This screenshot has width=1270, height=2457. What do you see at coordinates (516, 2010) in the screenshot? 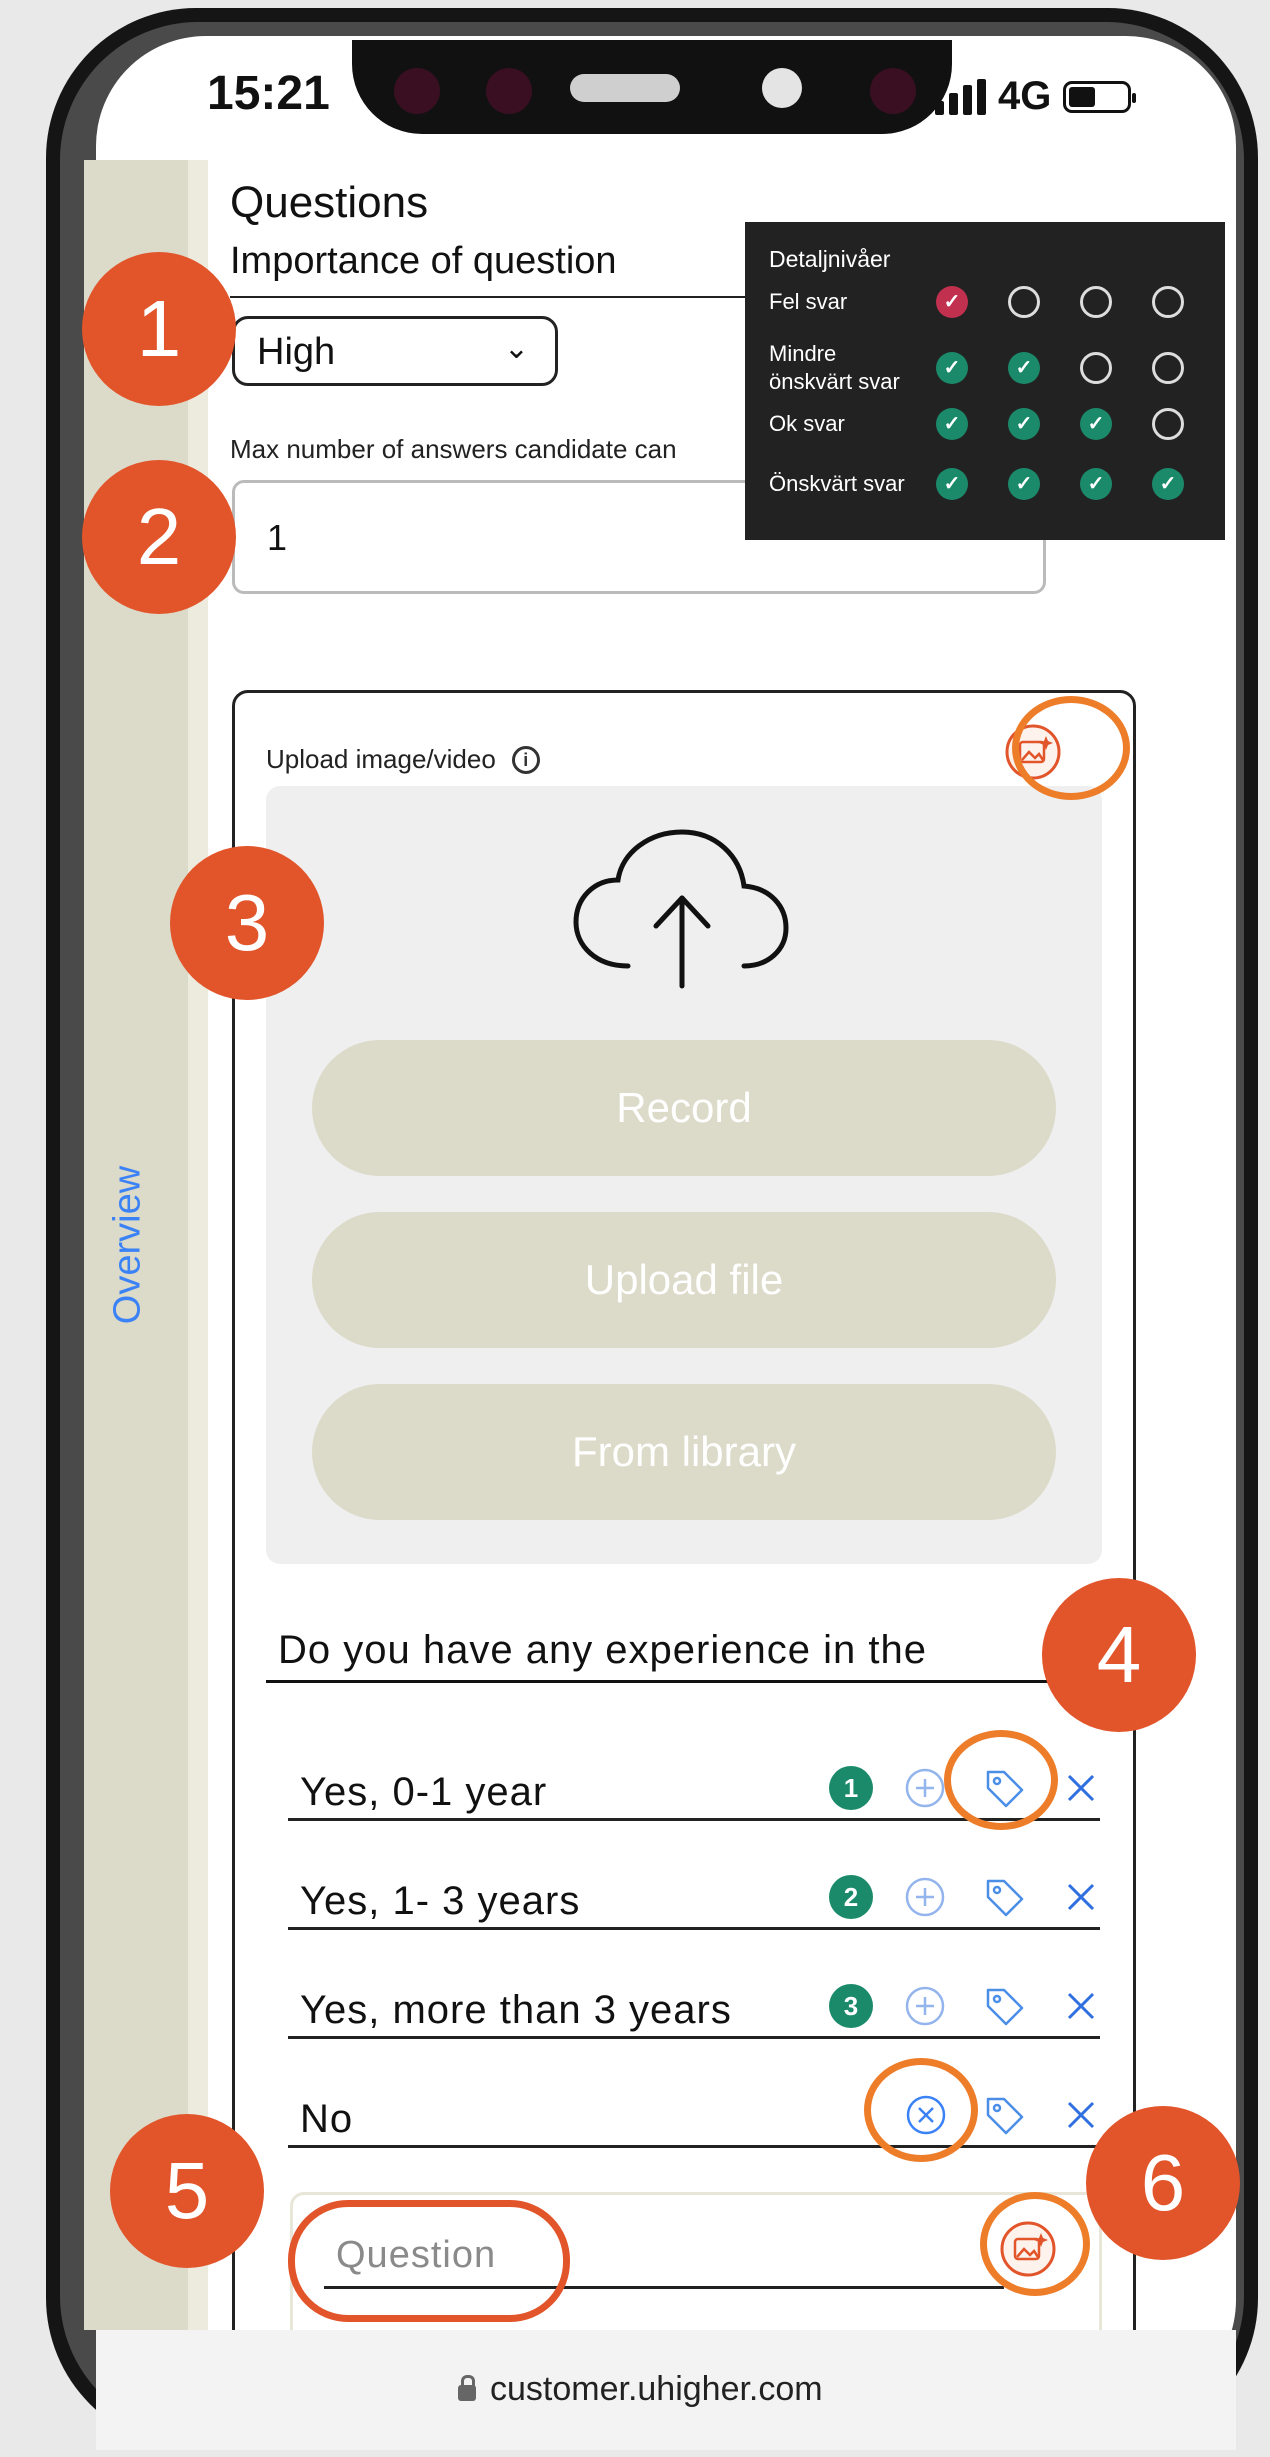
I see `answer-input: Yes, more than 3 years` at bounding box center [516, 2010].